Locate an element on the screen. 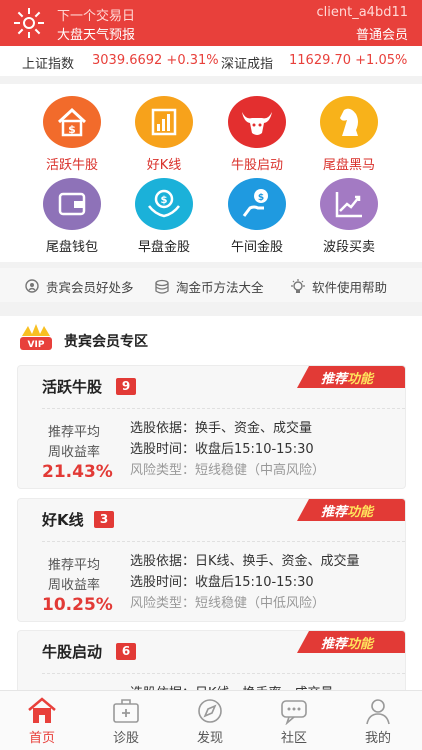 This screenshot has width=422, height=750. chat-bubble-icon is located at coordinates (294, 711).